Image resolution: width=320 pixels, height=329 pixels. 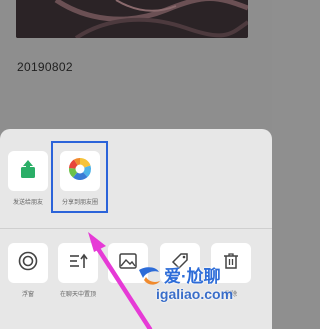 I want to click on pin-top-icon, so click(x=78, y=263).